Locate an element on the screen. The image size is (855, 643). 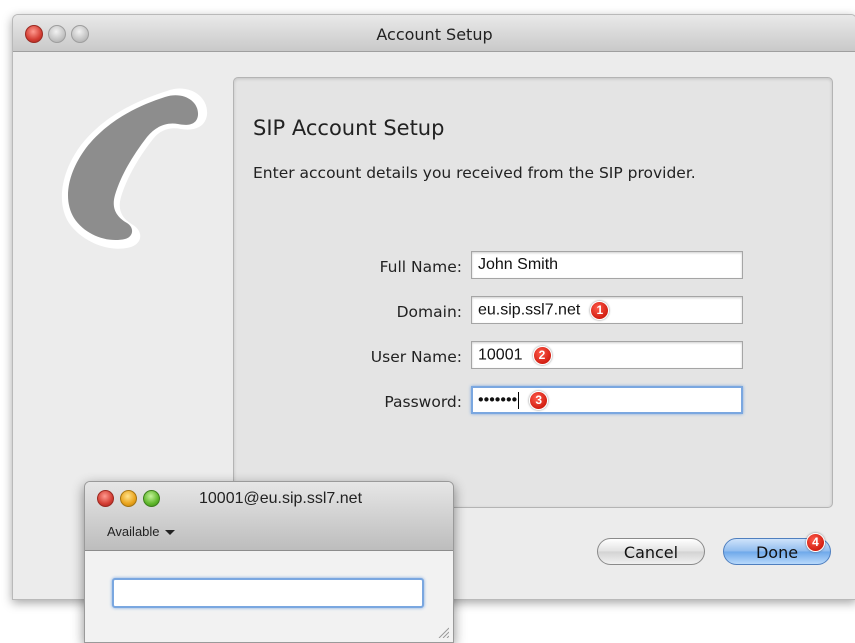
step-badge-4: 4 is located at coordinates (815, 542).